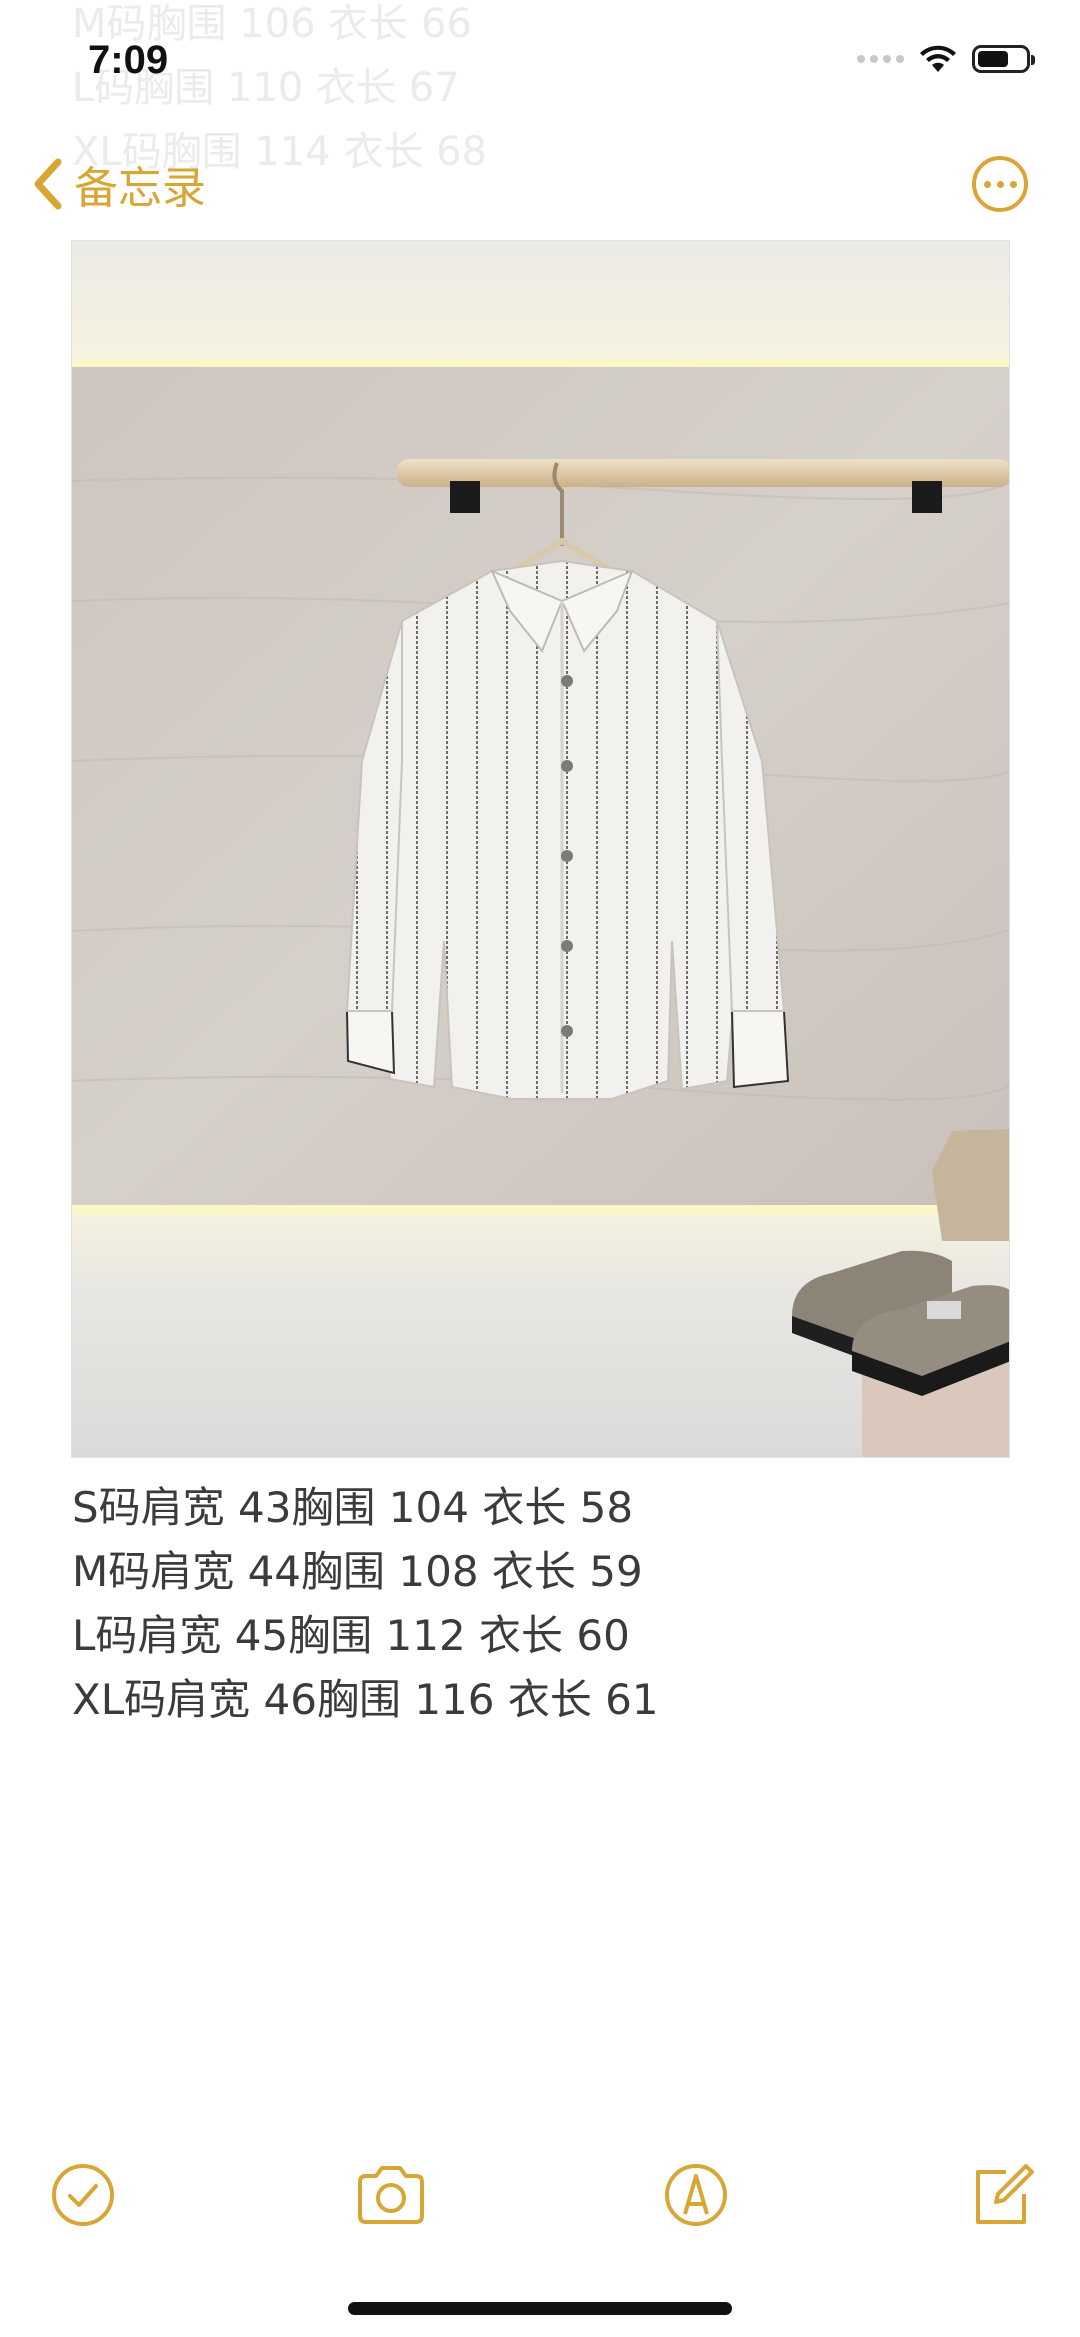  Describe the element at coordinates (880, 59) in the screenshot. I see `cellular-signal-icon` at that location.